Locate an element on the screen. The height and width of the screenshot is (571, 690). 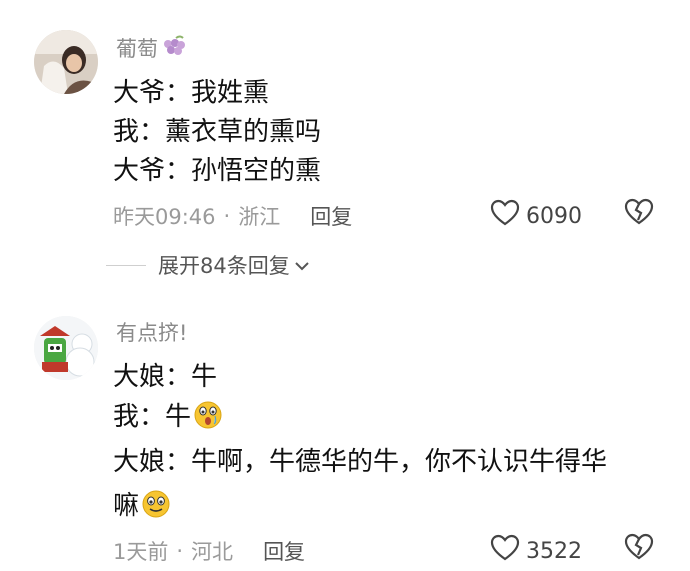
like-count: 3522 is located at coordinates (554, 551).